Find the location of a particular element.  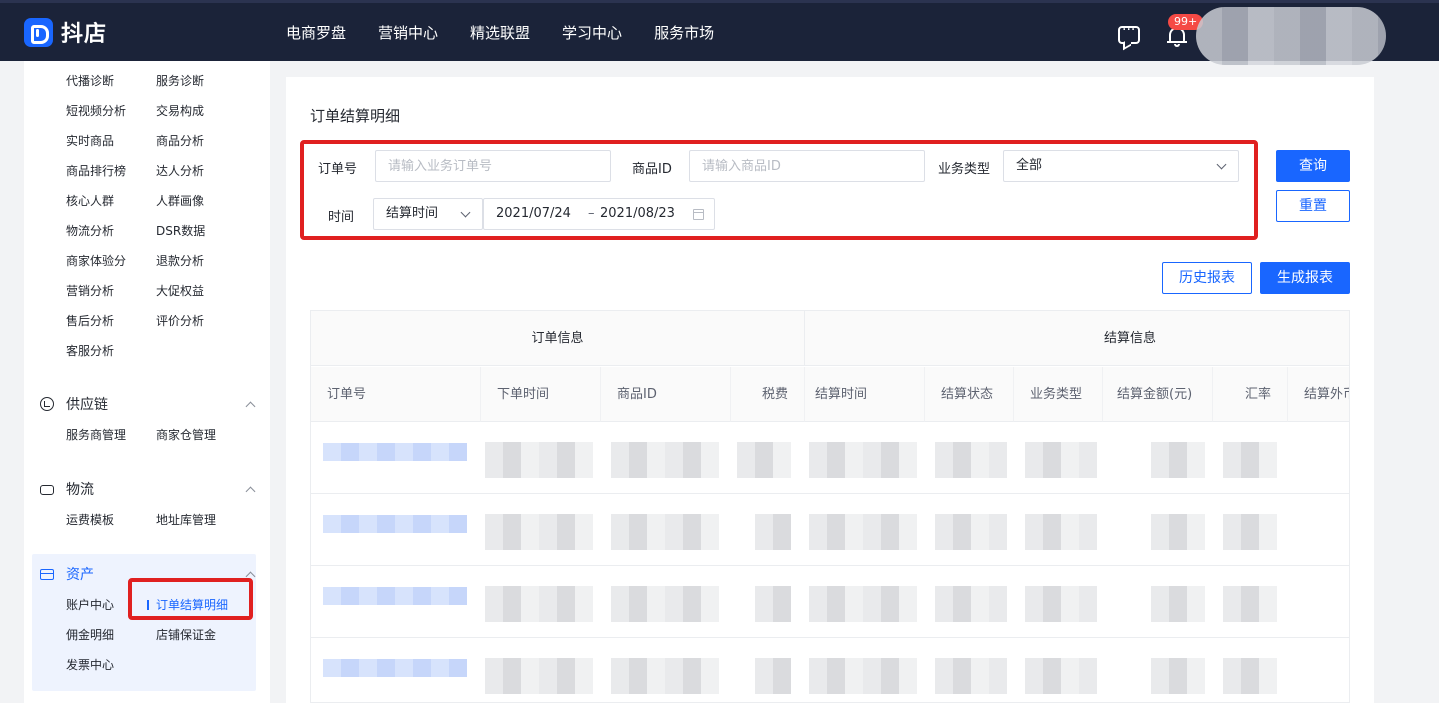

col-settle-status: 结算状态 is located at coordinates (969, 394).